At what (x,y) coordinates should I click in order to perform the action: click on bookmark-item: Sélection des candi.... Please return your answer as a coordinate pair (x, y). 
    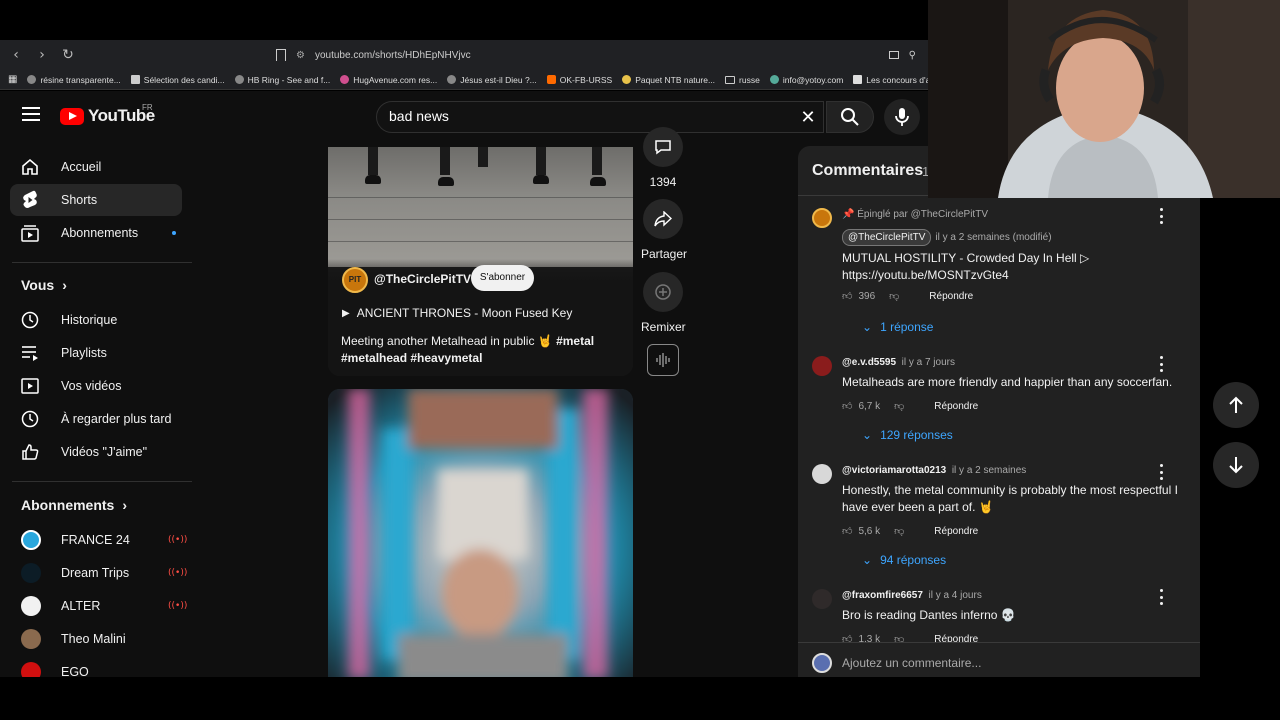
    Looking at the image, I should click on (177, 80).